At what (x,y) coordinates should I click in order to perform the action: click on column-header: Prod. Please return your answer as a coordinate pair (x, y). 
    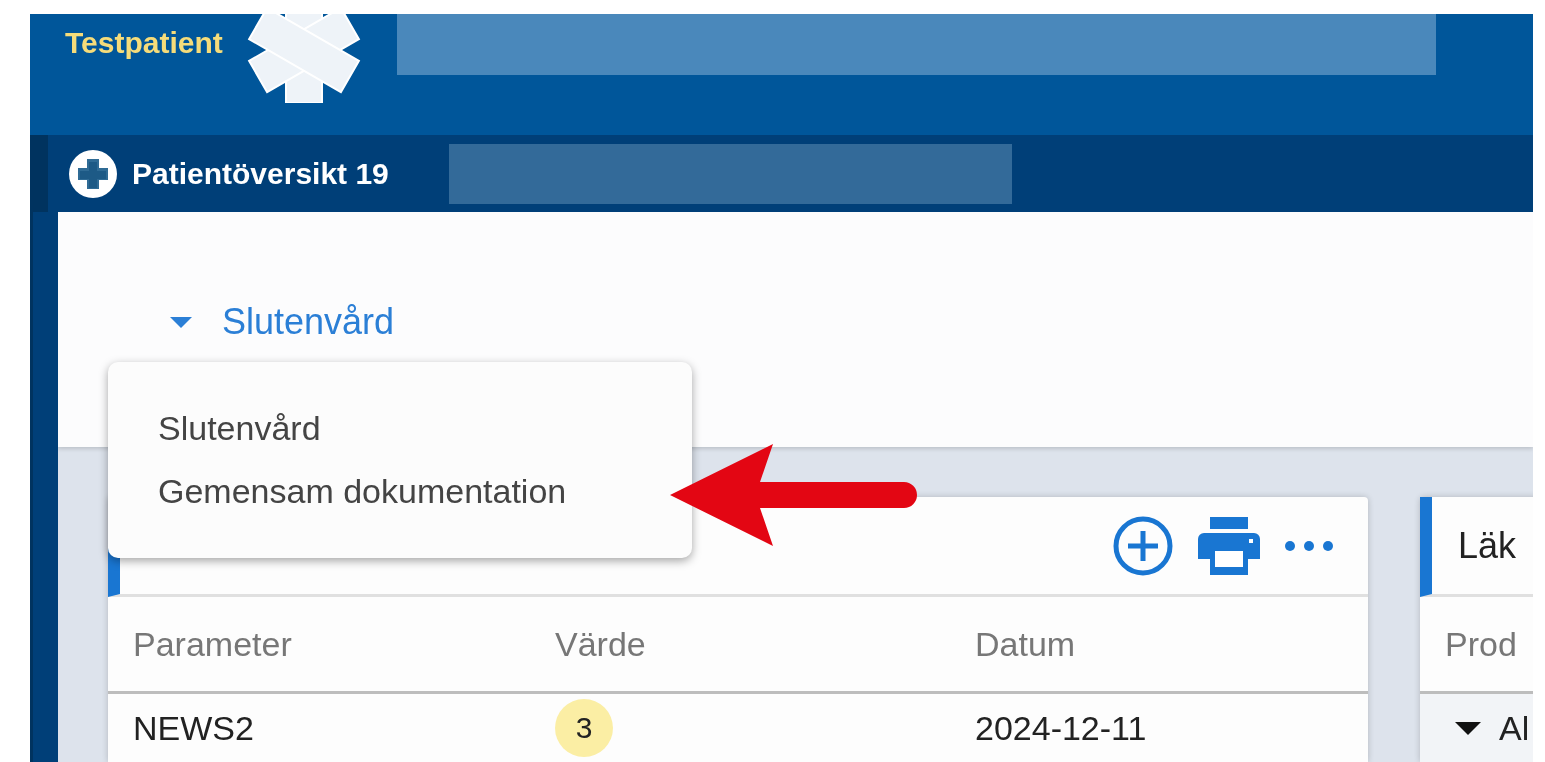
    Looking at the image, I should click on (1481, 644).